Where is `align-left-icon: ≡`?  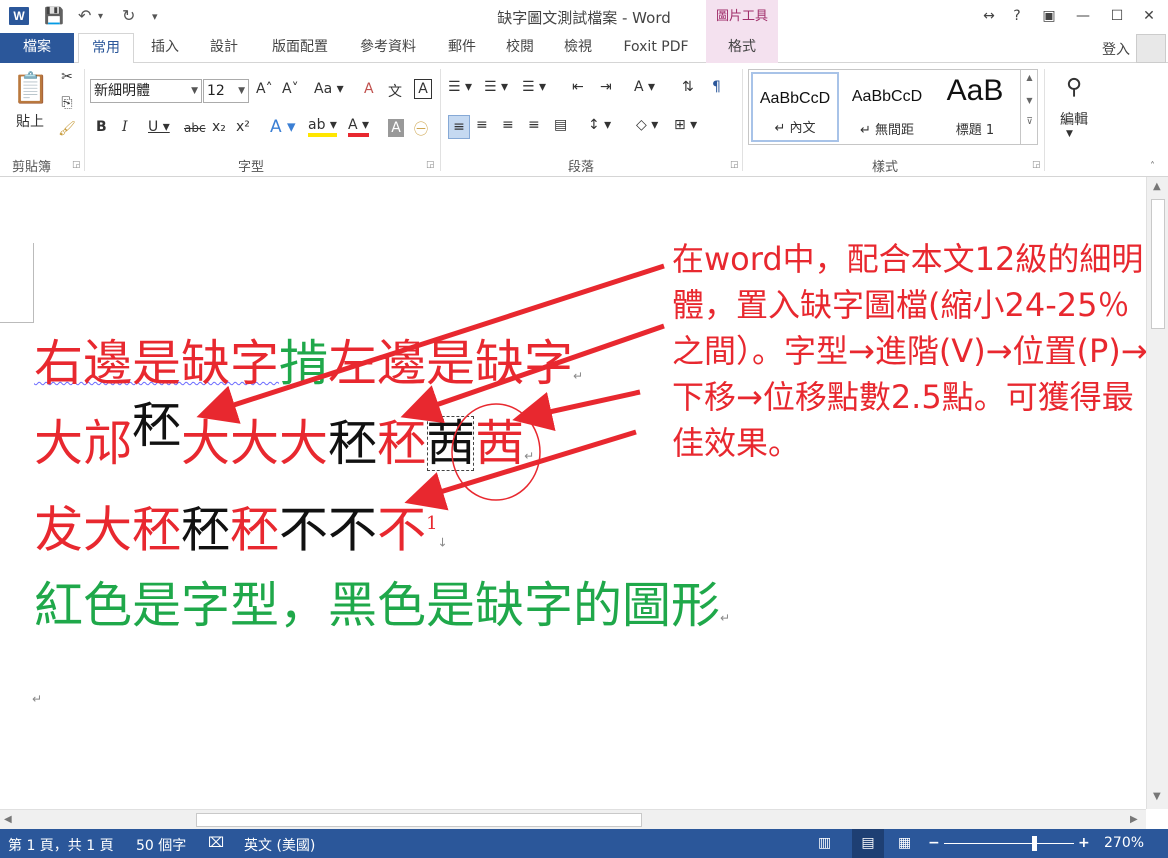 align-left-icon: ≡ is located at coordinates (459, 127).